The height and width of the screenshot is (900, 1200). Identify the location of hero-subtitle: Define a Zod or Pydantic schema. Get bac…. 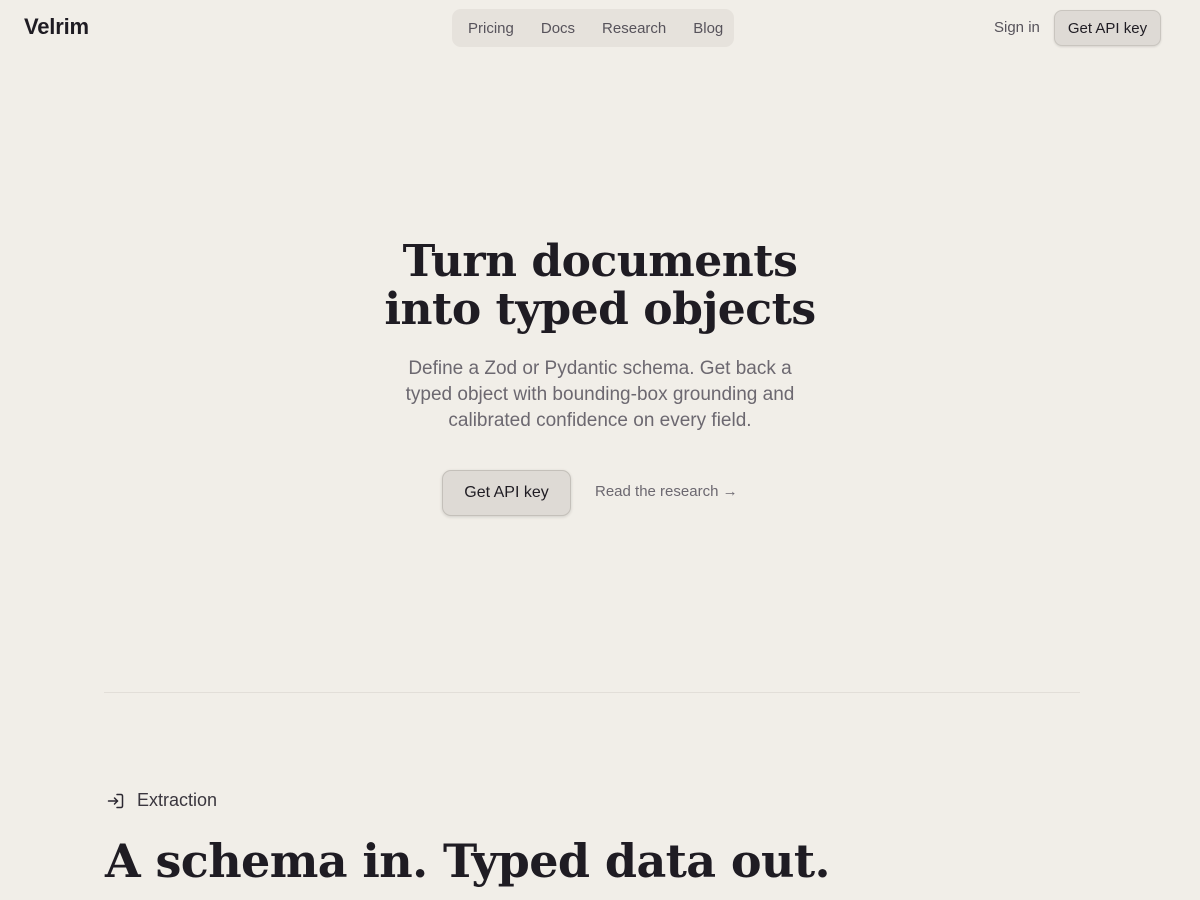
(600, 394).